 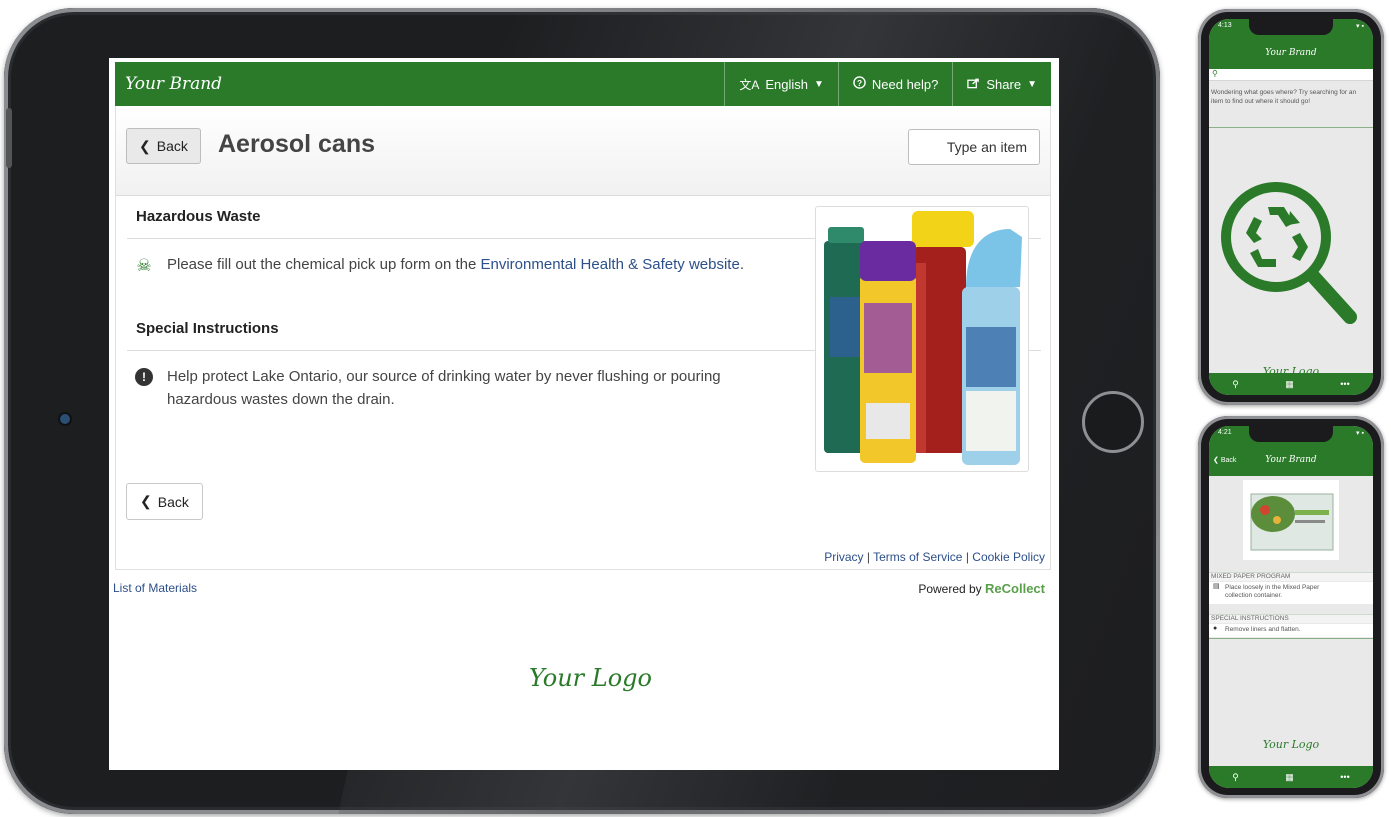 I want to click on brand-name: Your Brand, so click(x=419, y=84).